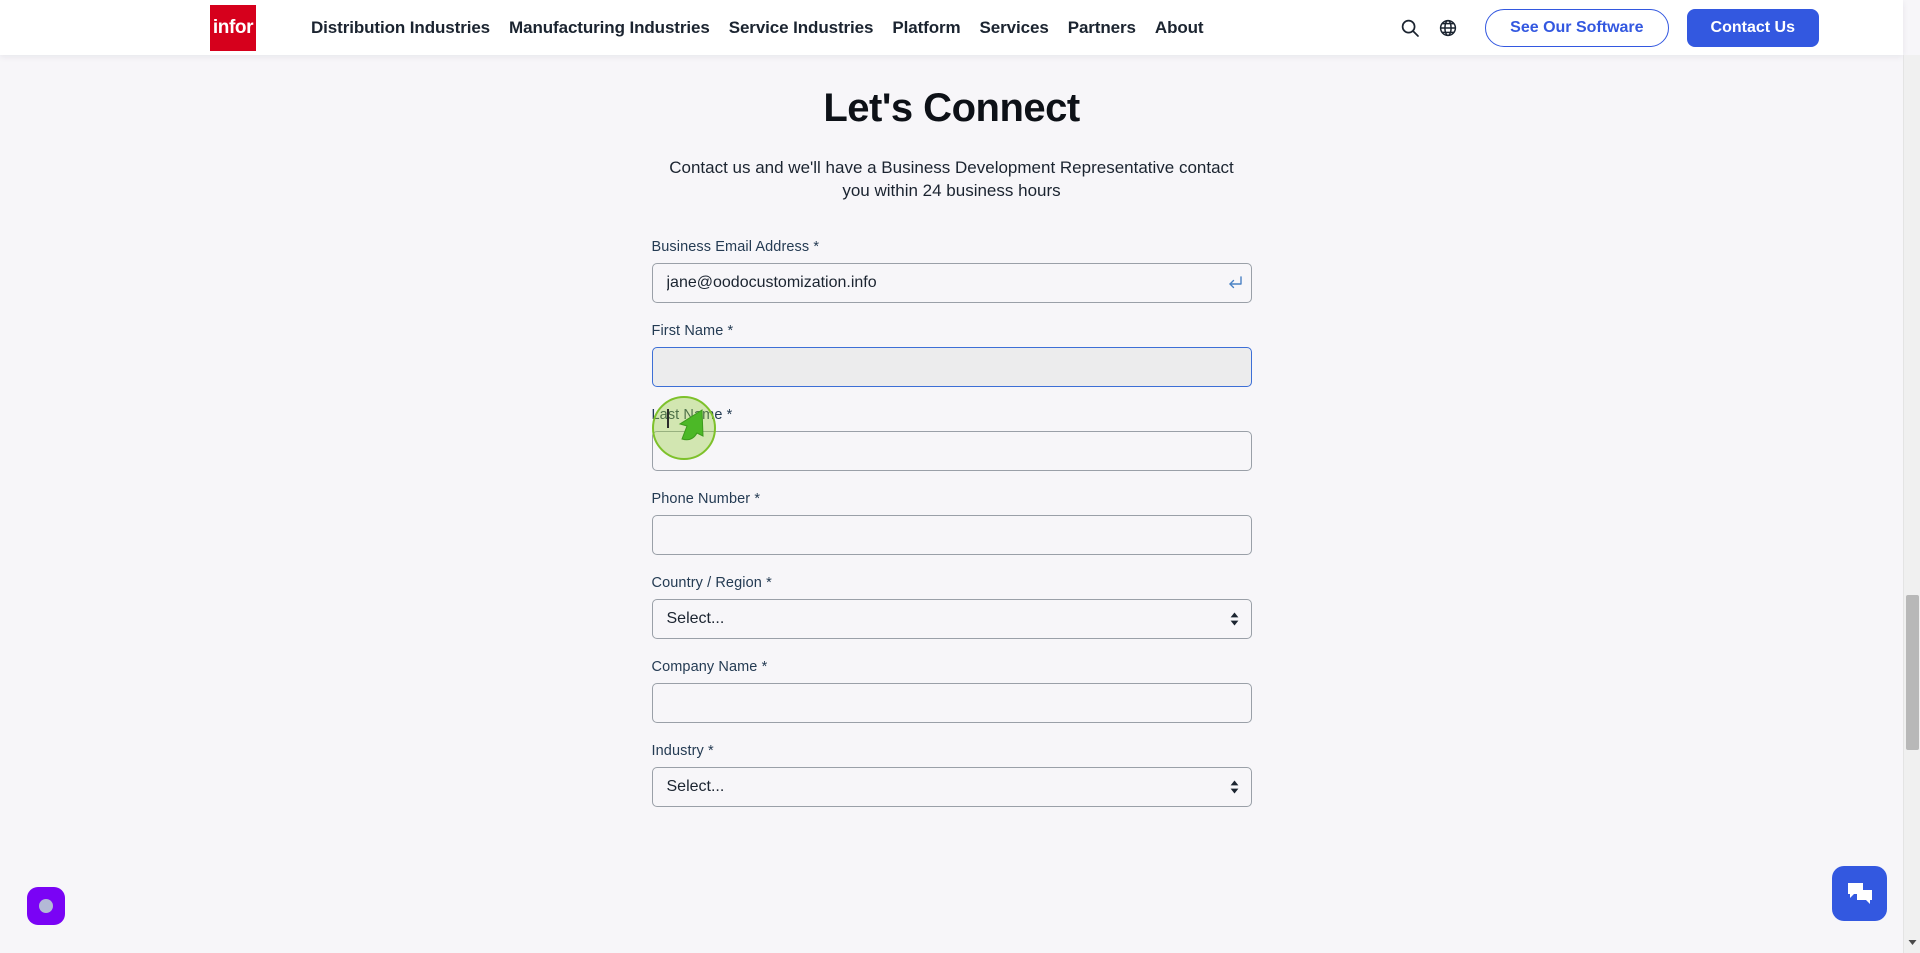 This screenshot has width=1920, height=953. I want to click on nav-item-distribution-industries: Distribution Industries, so click(400, 28).